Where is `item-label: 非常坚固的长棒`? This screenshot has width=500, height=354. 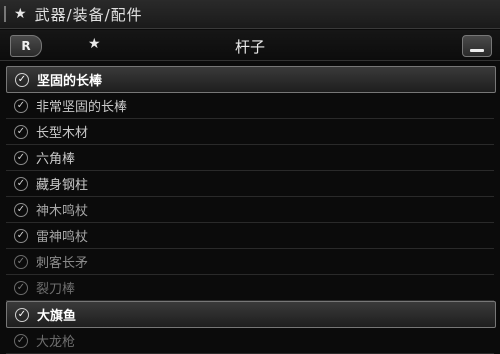 item-label: 非常坚固的长棒 is located at coordinates (82, 107).